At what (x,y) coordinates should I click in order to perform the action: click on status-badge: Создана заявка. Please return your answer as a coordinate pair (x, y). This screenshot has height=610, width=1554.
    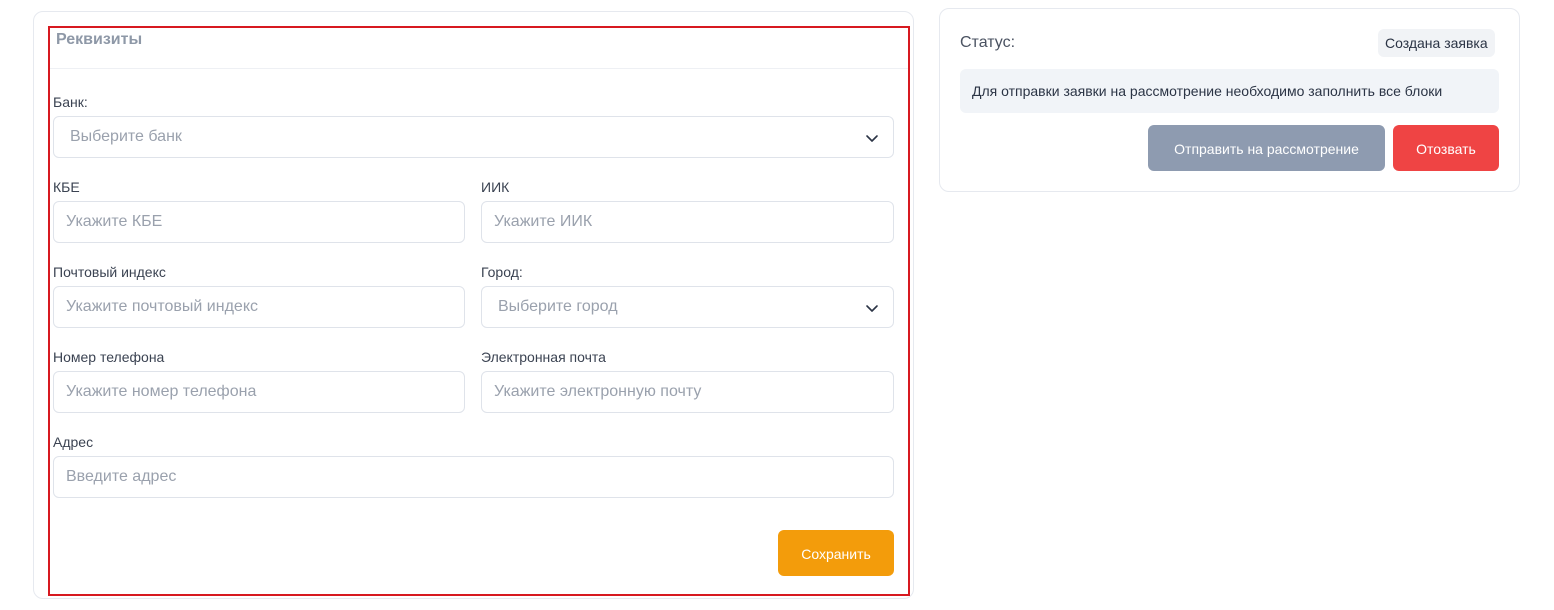
    Looking at the image, I should click on (1436, 43).